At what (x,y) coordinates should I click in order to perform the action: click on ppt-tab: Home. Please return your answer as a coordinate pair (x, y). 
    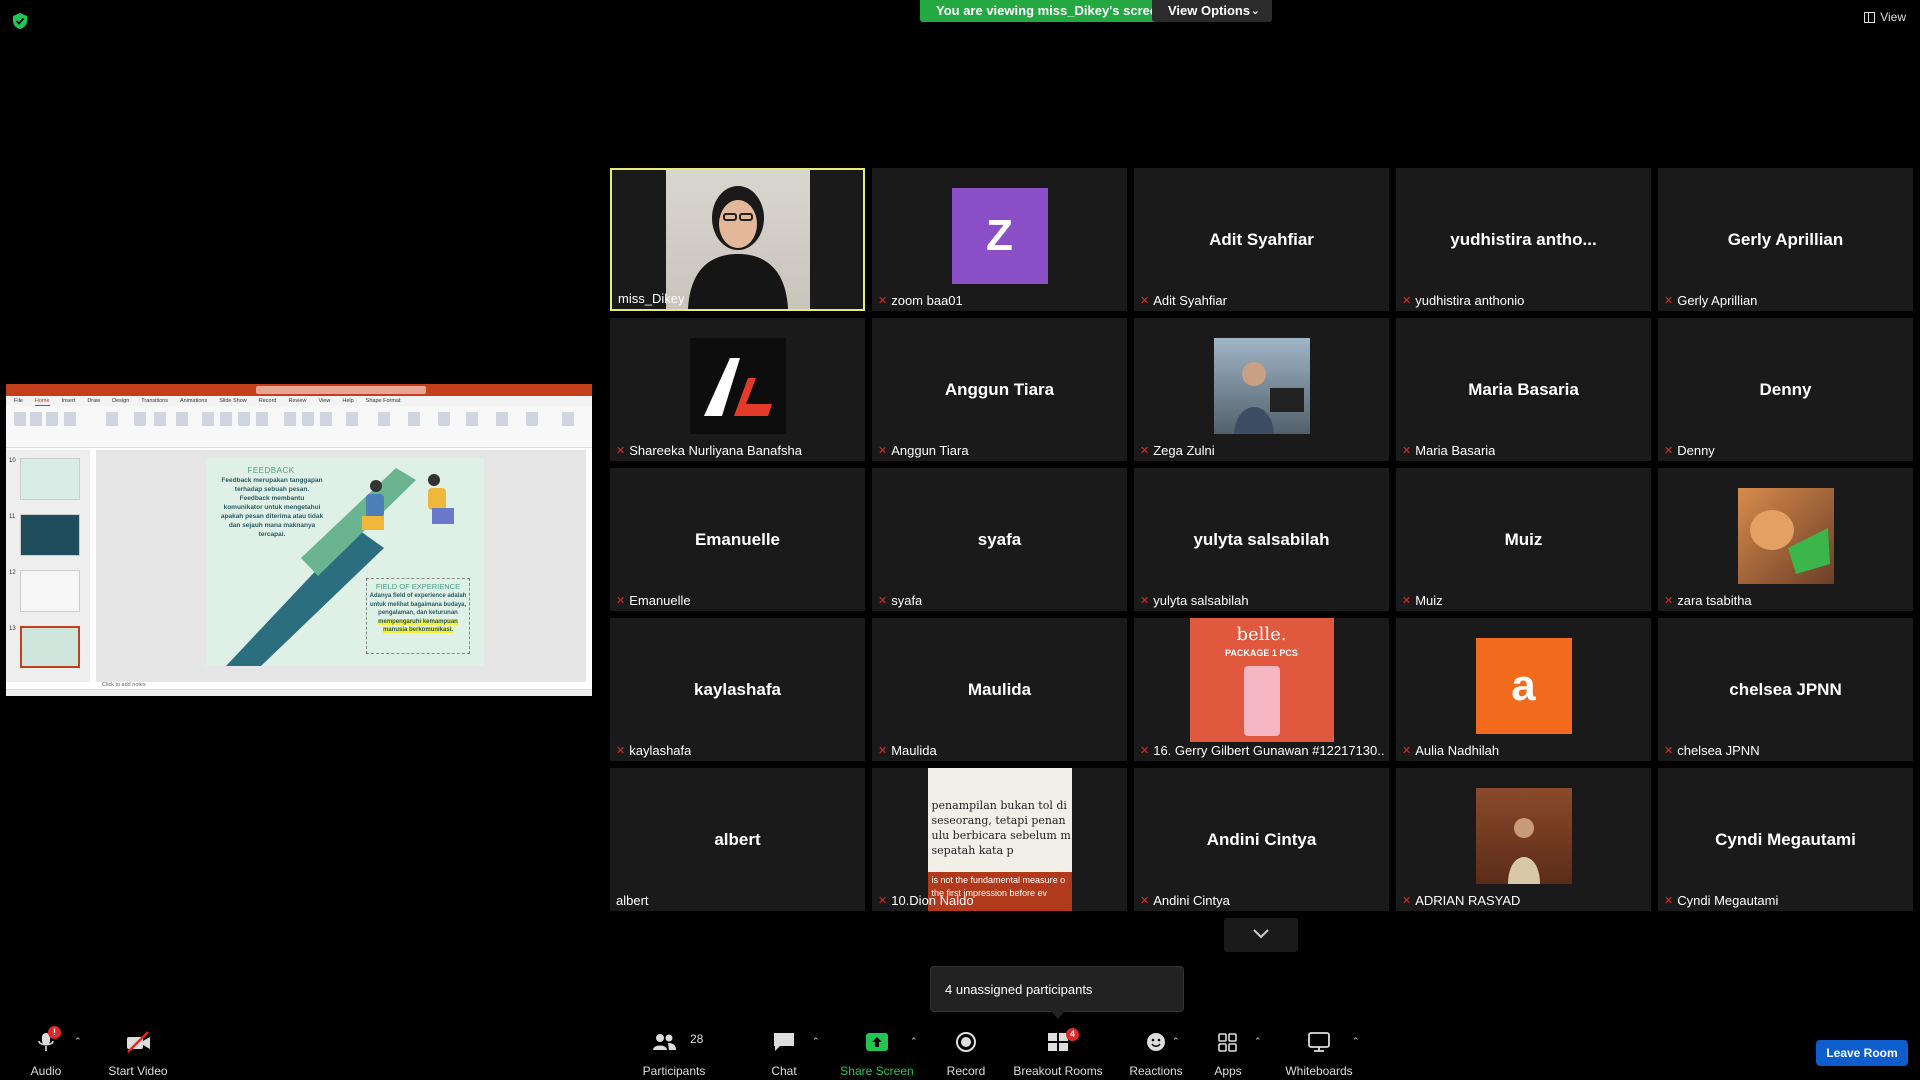
    Looking at the image, I should click on (42, 402).